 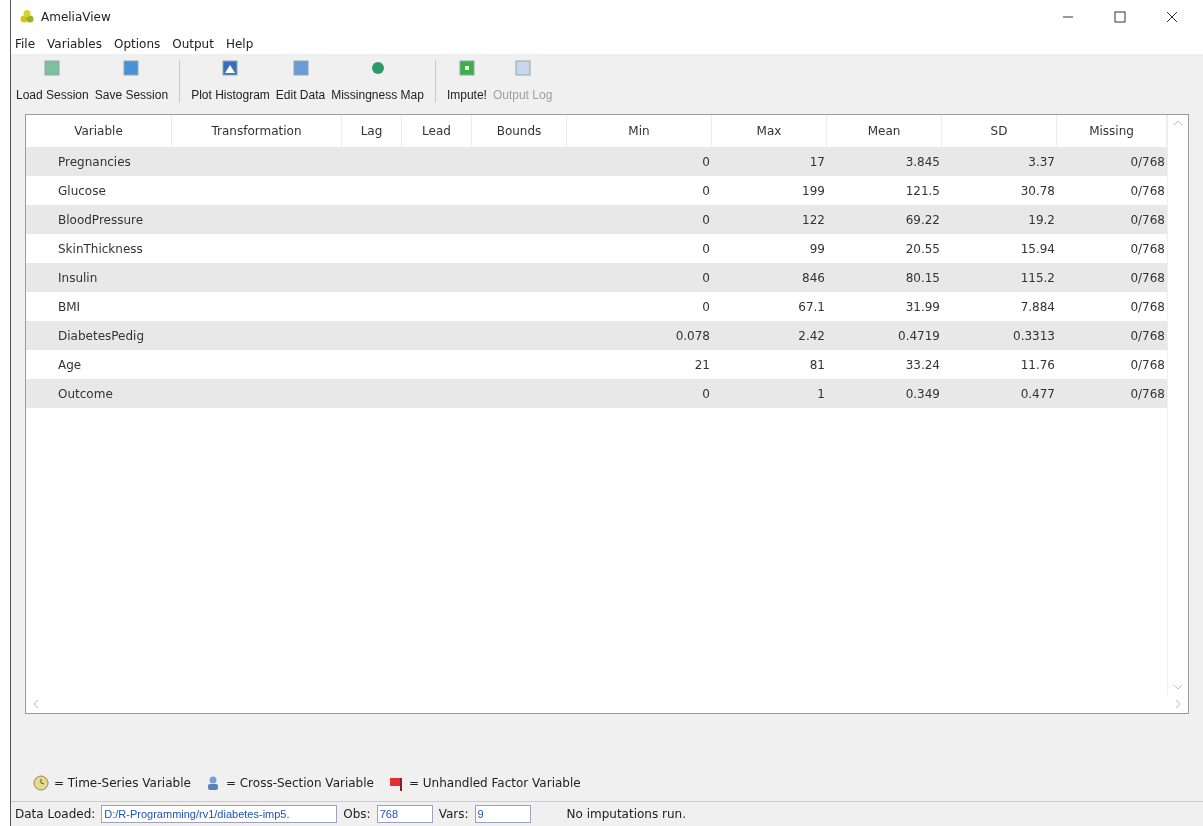 What do you see at coordinates (101, 220) in the screenshot?
I see `table-cell-text: BloodPressure` at bounding box center [101, 220].